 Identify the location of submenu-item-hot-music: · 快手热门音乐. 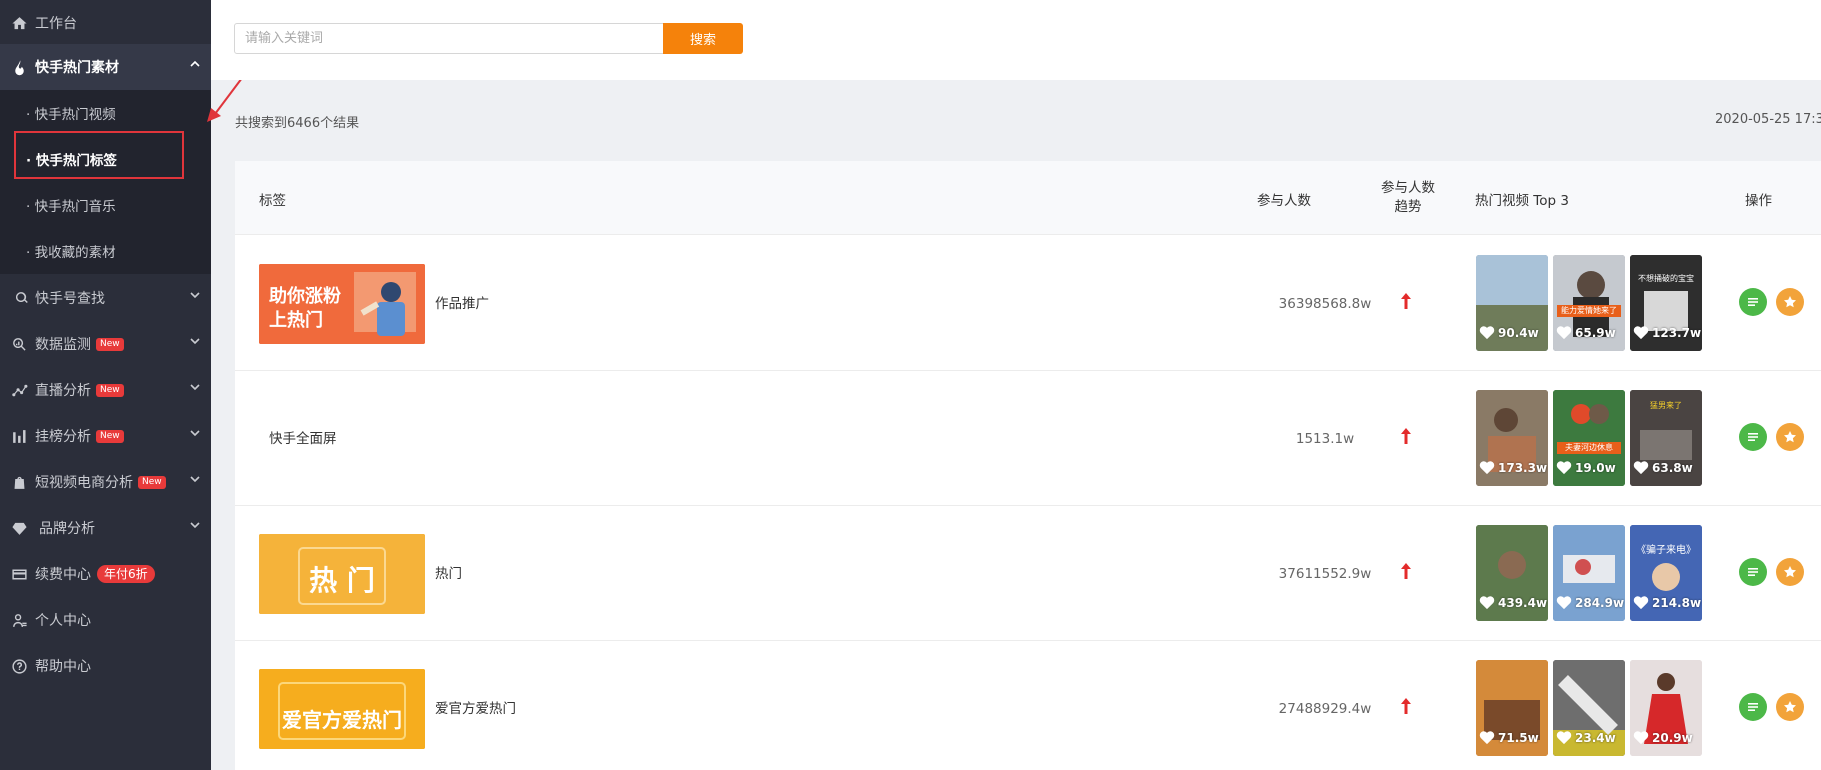
(105, 205).